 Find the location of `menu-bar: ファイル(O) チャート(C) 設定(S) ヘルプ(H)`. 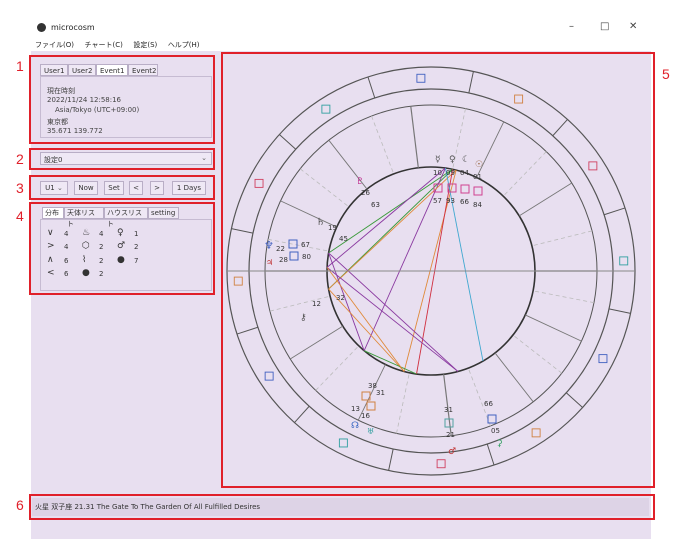

menu-bar: ファイル(O) チャート(C) 設定(S) ヘルプ(H) is located at coordinates (341, 45).